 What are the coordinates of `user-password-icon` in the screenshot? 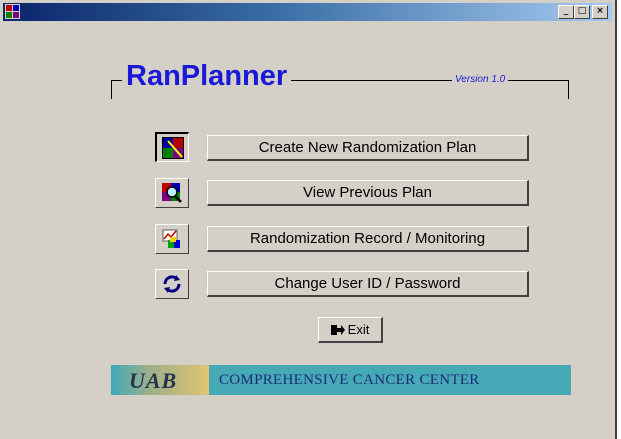 It's located at (172, 284).